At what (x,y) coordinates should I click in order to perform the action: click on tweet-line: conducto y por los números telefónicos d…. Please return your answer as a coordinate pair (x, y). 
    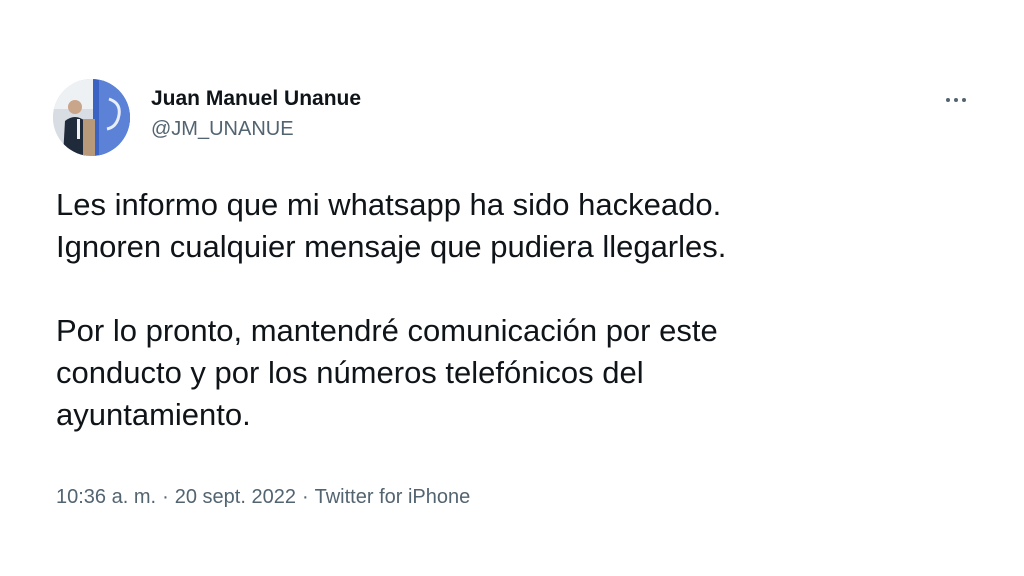
    Looking at the image, I should click on (350, 372).